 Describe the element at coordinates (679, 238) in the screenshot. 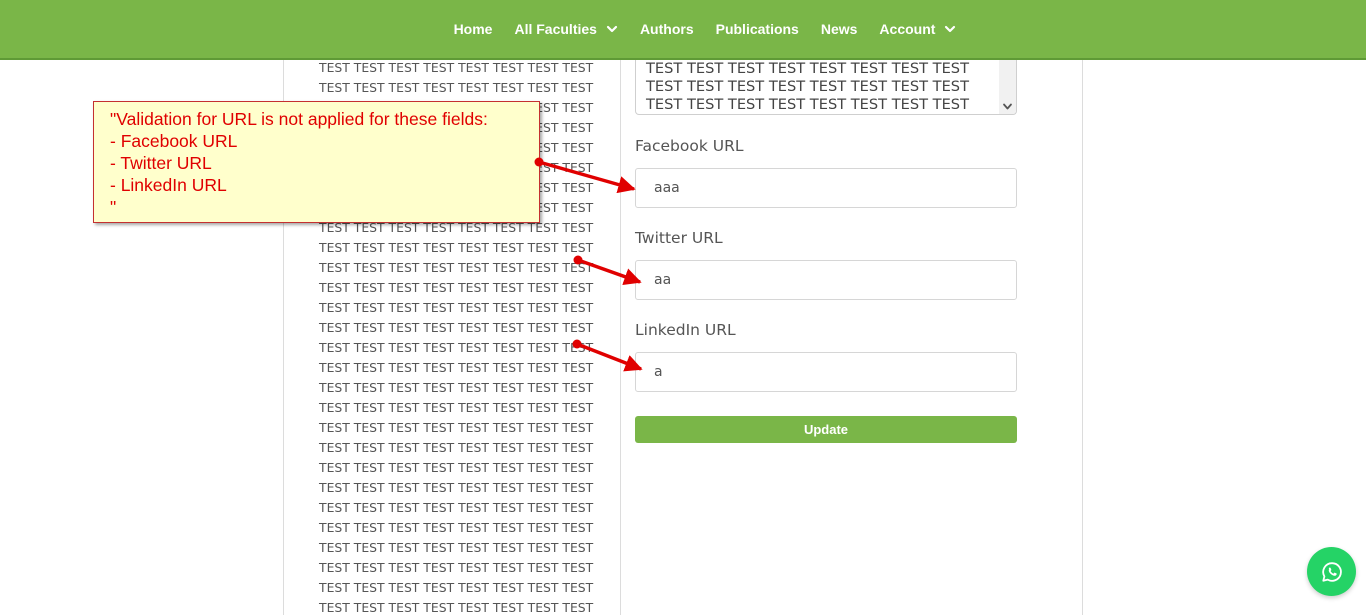

I see `twitter-url-label: Twitter URL` at that location.